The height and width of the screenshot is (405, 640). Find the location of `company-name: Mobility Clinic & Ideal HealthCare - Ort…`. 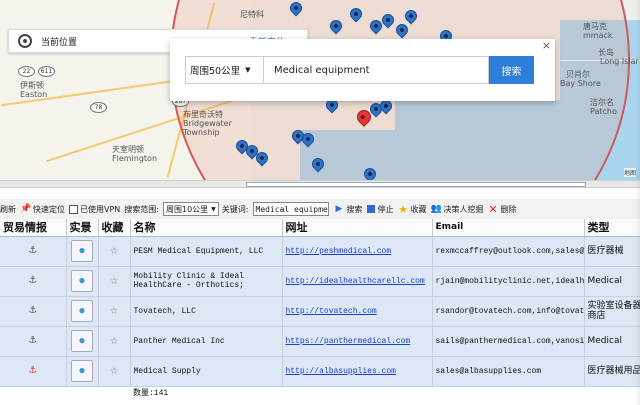

company-name: Mobility Clinic & Ideal HealthCare - Ort… is located at coordinates (206, 281).